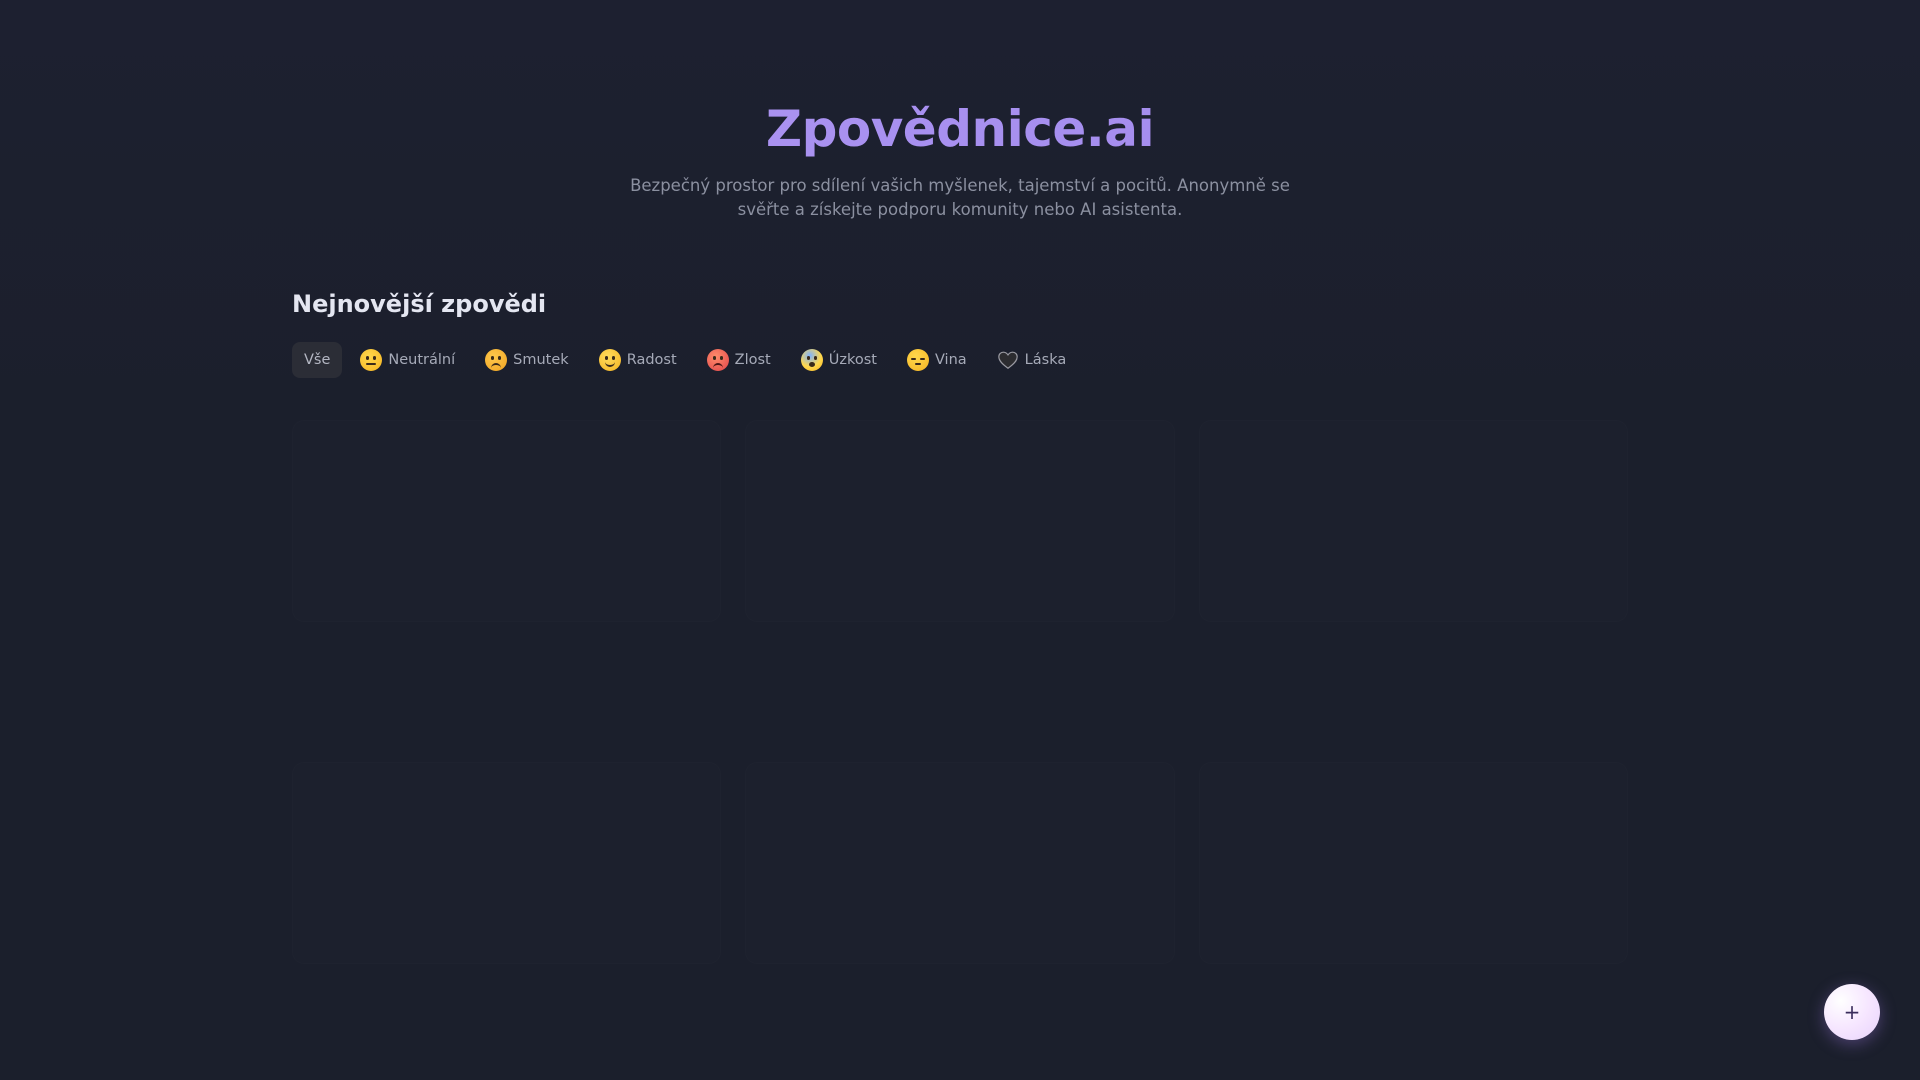  What do you see at coordinates (496, 360) in the screenshot?
I see `sad-face-icon` at bounding box center [496, 360].